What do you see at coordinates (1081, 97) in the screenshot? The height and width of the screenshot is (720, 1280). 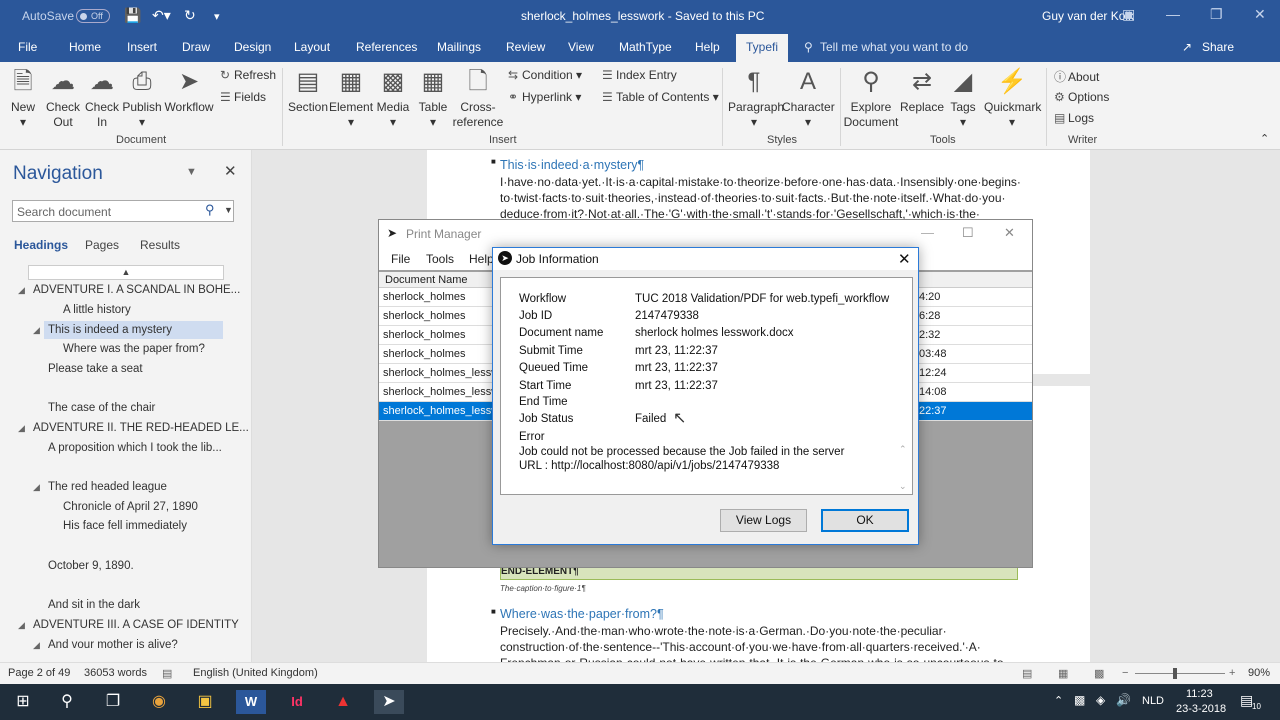 I see `options-button: ⚙ Options` at bounding box center [1081, 97].